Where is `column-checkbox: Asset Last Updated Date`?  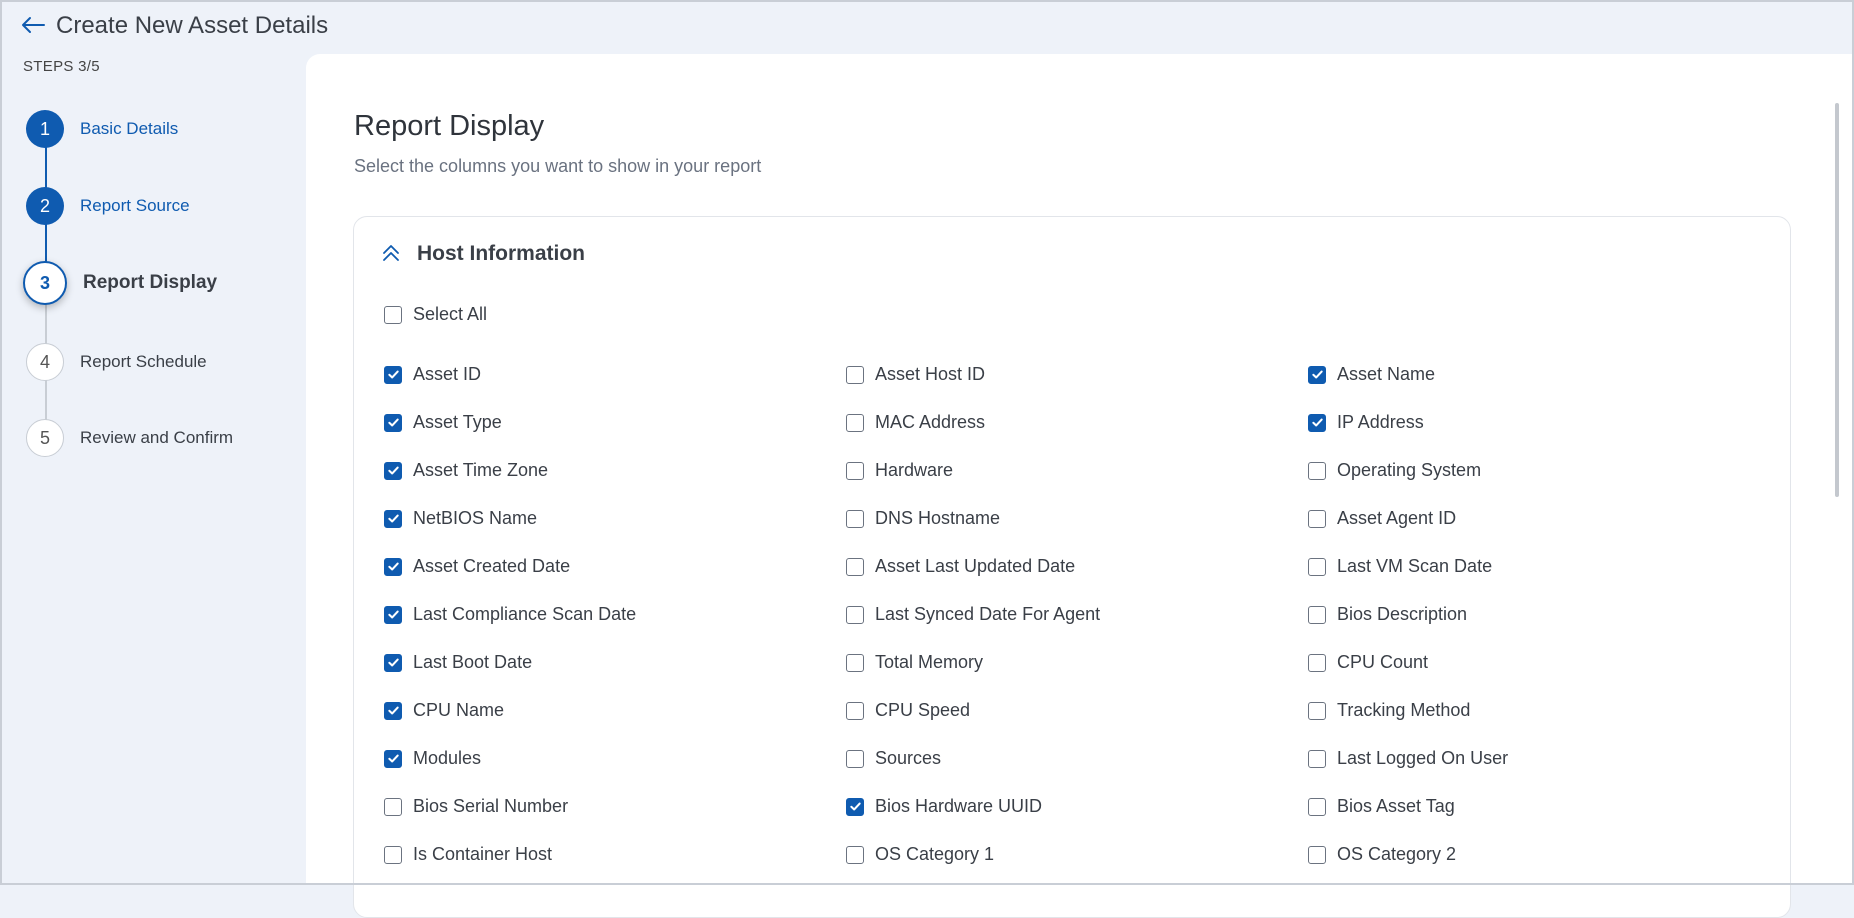 column-checkbox: Asset Last Updated Date is located at coordinates (960, 566).